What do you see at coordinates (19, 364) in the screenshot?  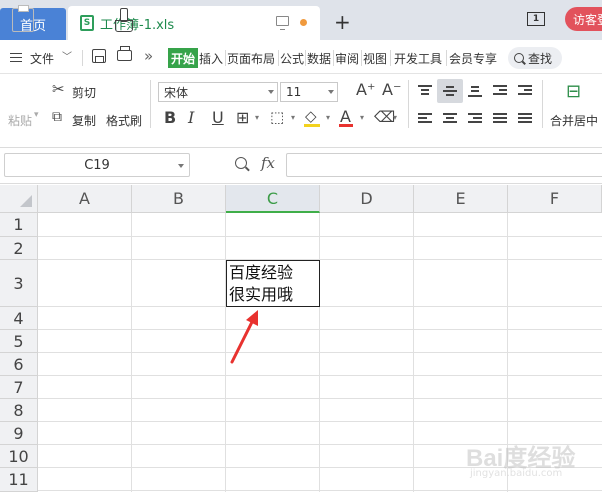 I see `row-header: 6` at bounding box center [19, 364].